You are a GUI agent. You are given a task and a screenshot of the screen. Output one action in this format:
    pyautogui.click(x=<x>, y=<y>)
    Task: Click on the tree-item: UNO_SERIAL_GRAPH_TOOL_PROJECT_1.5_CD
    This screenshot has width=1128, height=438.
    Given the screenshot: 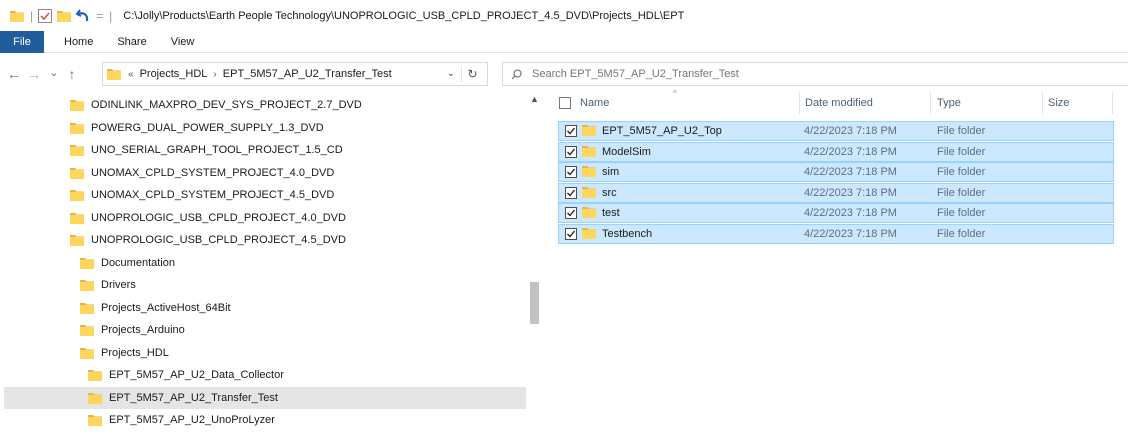 What is the action you would take?
    pyautogui.click(x=265, y=150)
    